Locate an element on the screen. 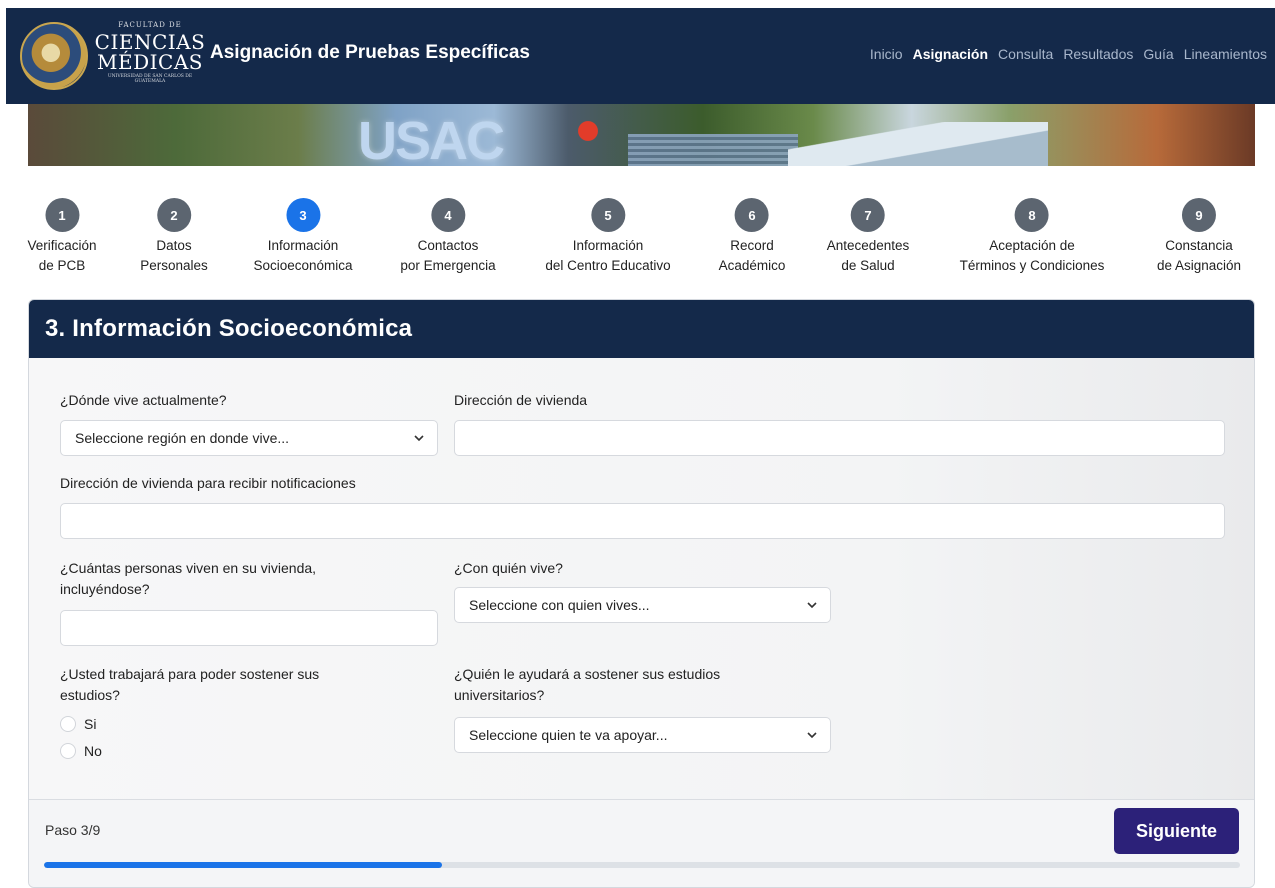  radio-no-label: No is located at coordinates (93, 751).